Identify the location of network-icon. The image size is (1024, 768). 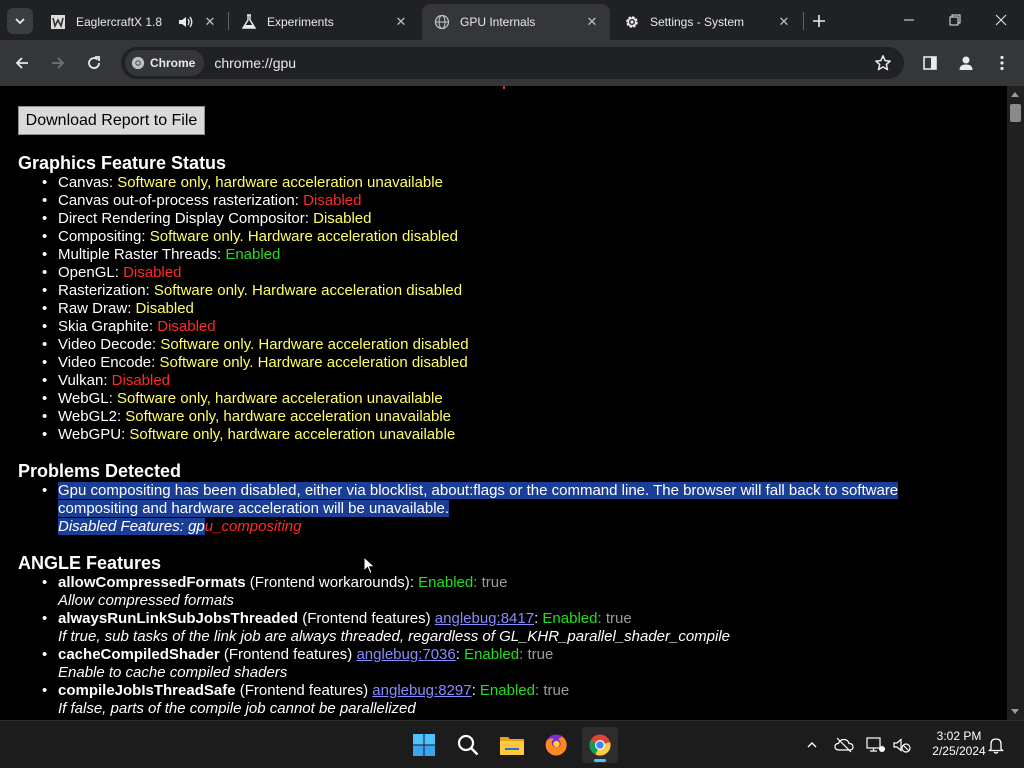
(875, 744).